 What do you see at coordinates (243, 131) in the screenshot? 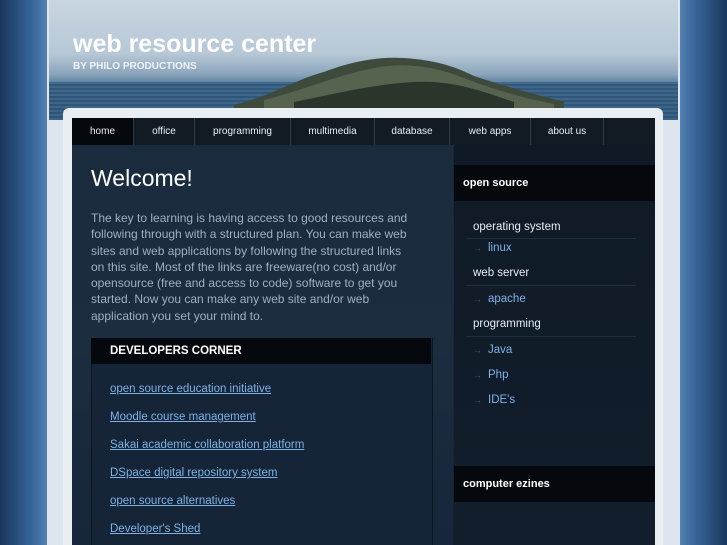
I see `nav-item-programming: programming` at bounding box center [243, 131].